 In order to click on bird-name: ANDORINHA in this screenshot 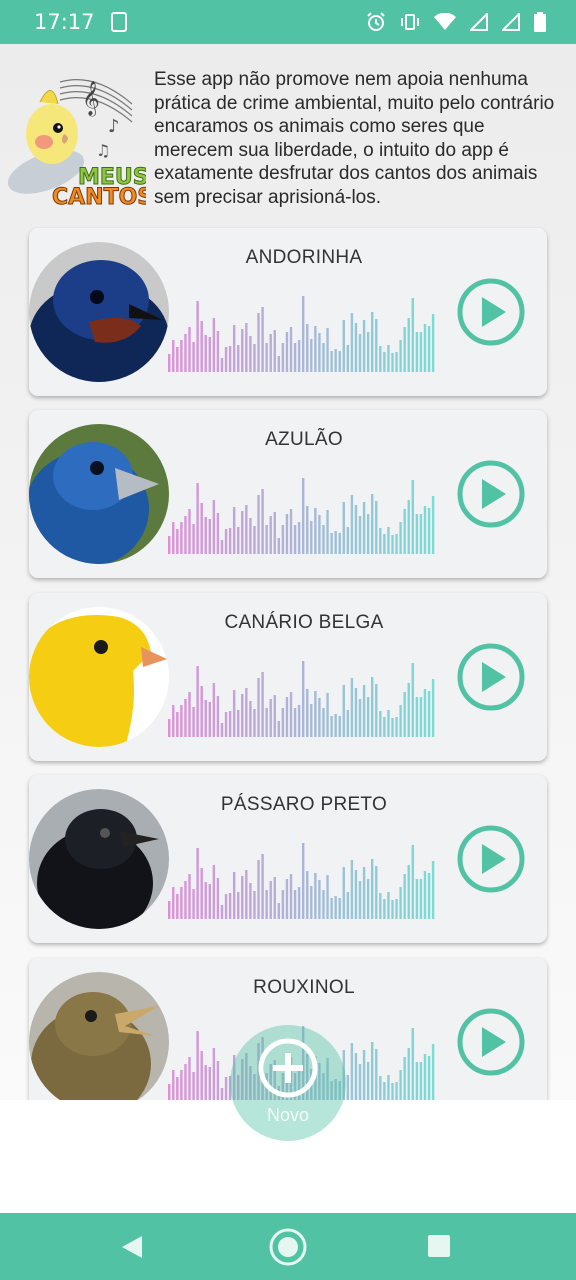, I will do `click(304, 257)`.